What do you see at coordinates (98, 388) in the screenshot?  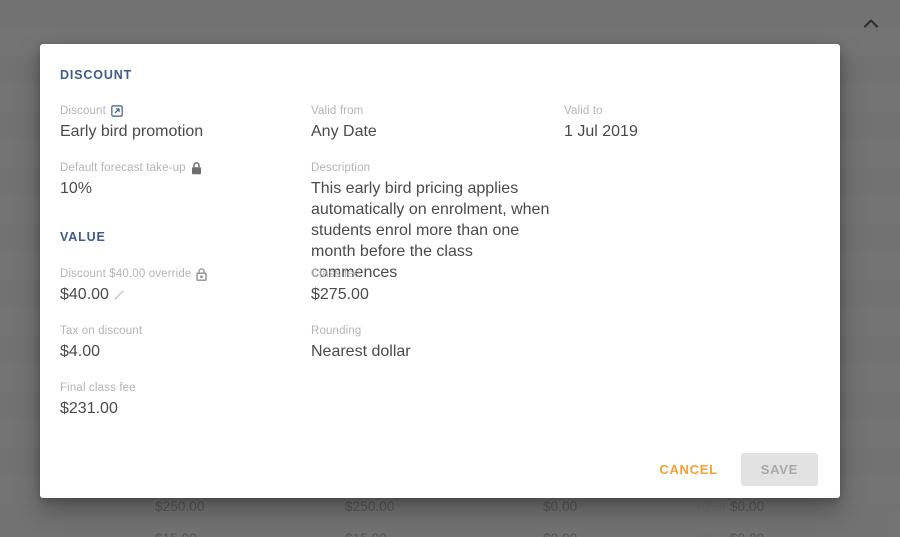 I see `field-label-text: Final class fee` at bounding box center [98, 388].